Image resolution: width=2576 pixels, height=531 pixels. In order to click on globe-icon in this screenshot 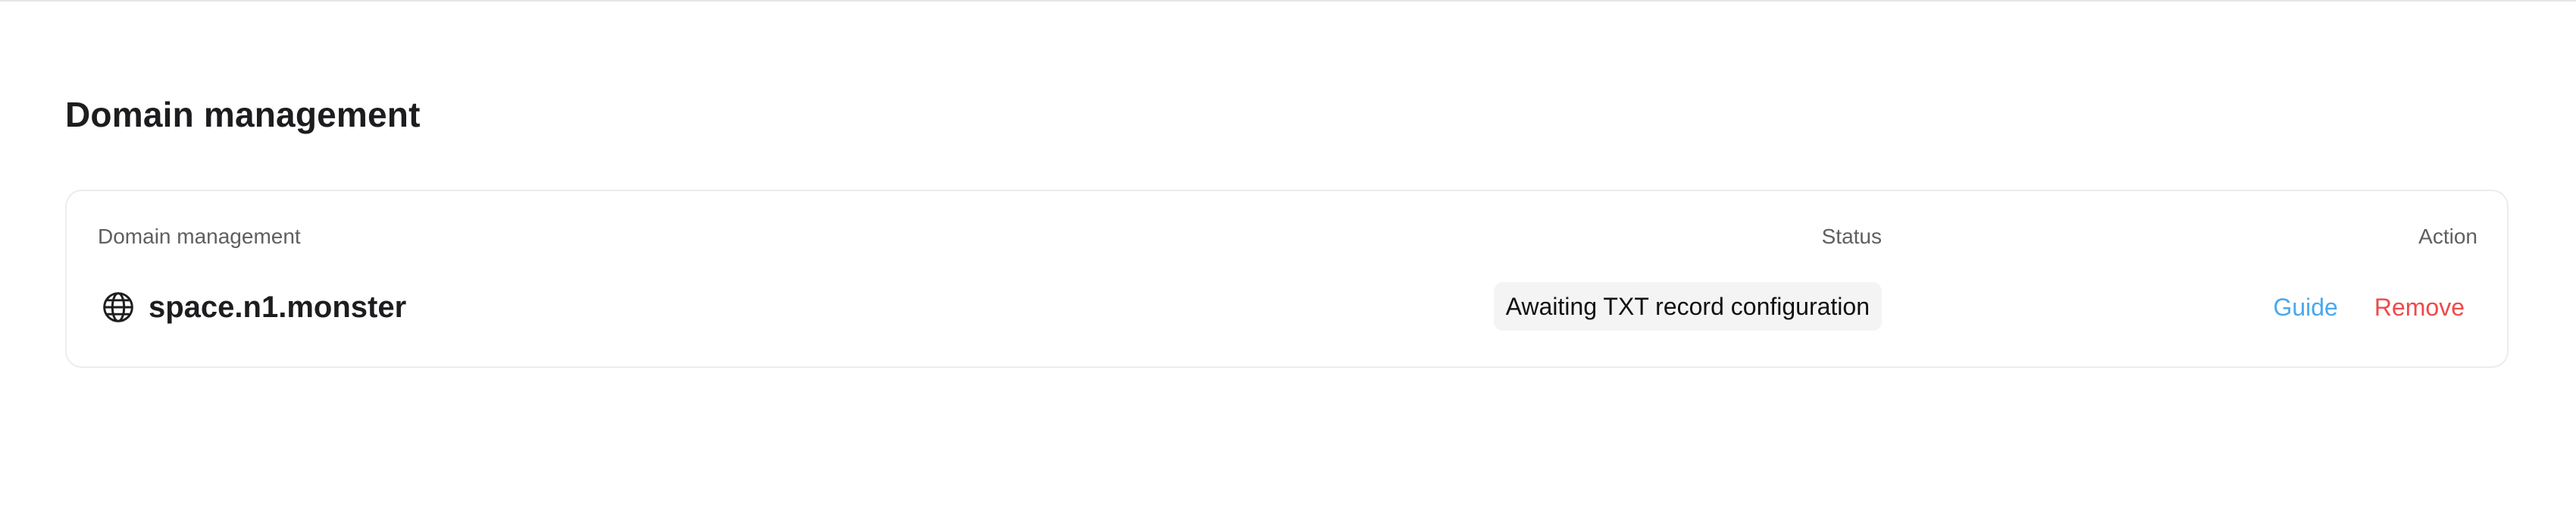, I will do `click(118, 307)`.